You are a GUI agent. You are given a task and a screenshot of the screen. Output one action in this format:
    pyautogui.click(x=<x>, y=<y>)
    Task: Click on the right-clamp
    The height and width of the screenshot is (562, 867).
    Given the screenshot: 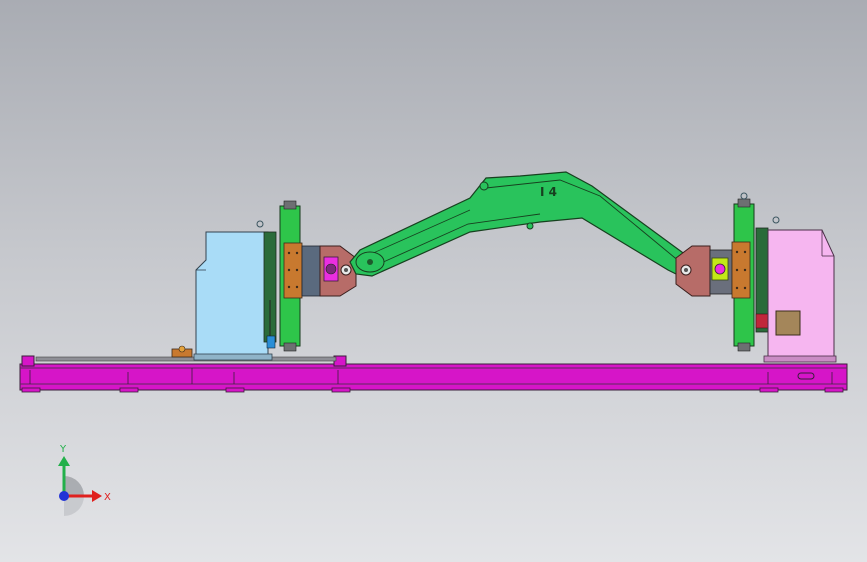 What is the action you would take?
    pyautogui.click(x=704, y=271)
    